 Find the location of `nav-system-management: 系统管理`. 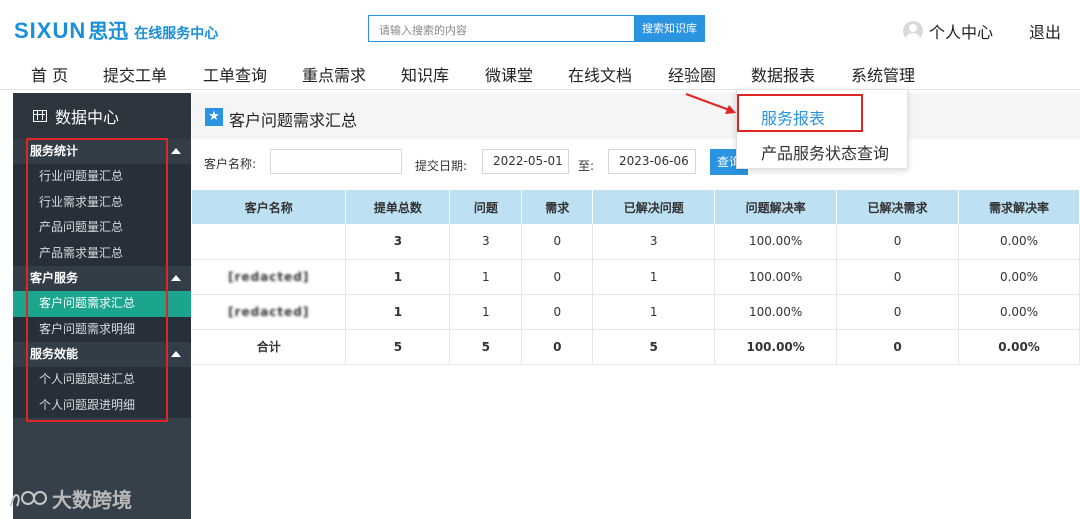

nav-system-management: 系统管理 is located at coordinates (883, 74).